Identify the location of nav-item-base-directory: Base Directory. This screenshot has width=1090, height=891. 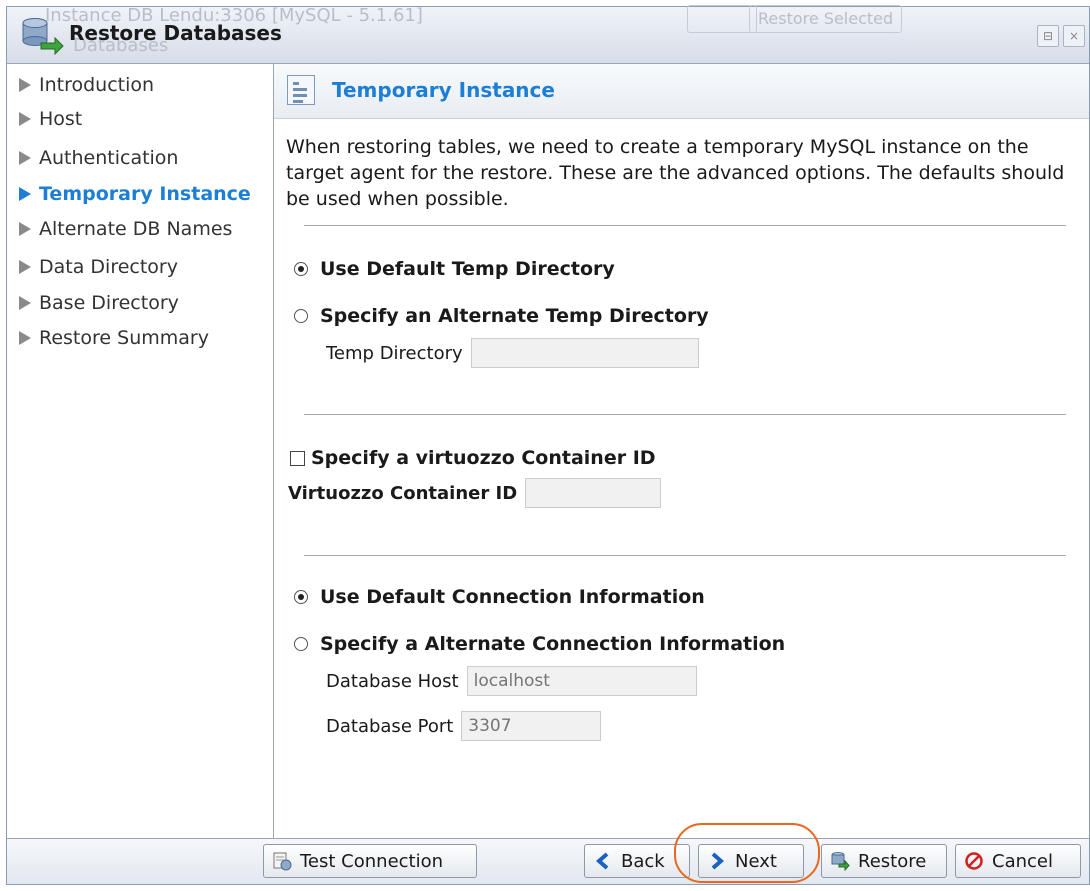
(99, 303).